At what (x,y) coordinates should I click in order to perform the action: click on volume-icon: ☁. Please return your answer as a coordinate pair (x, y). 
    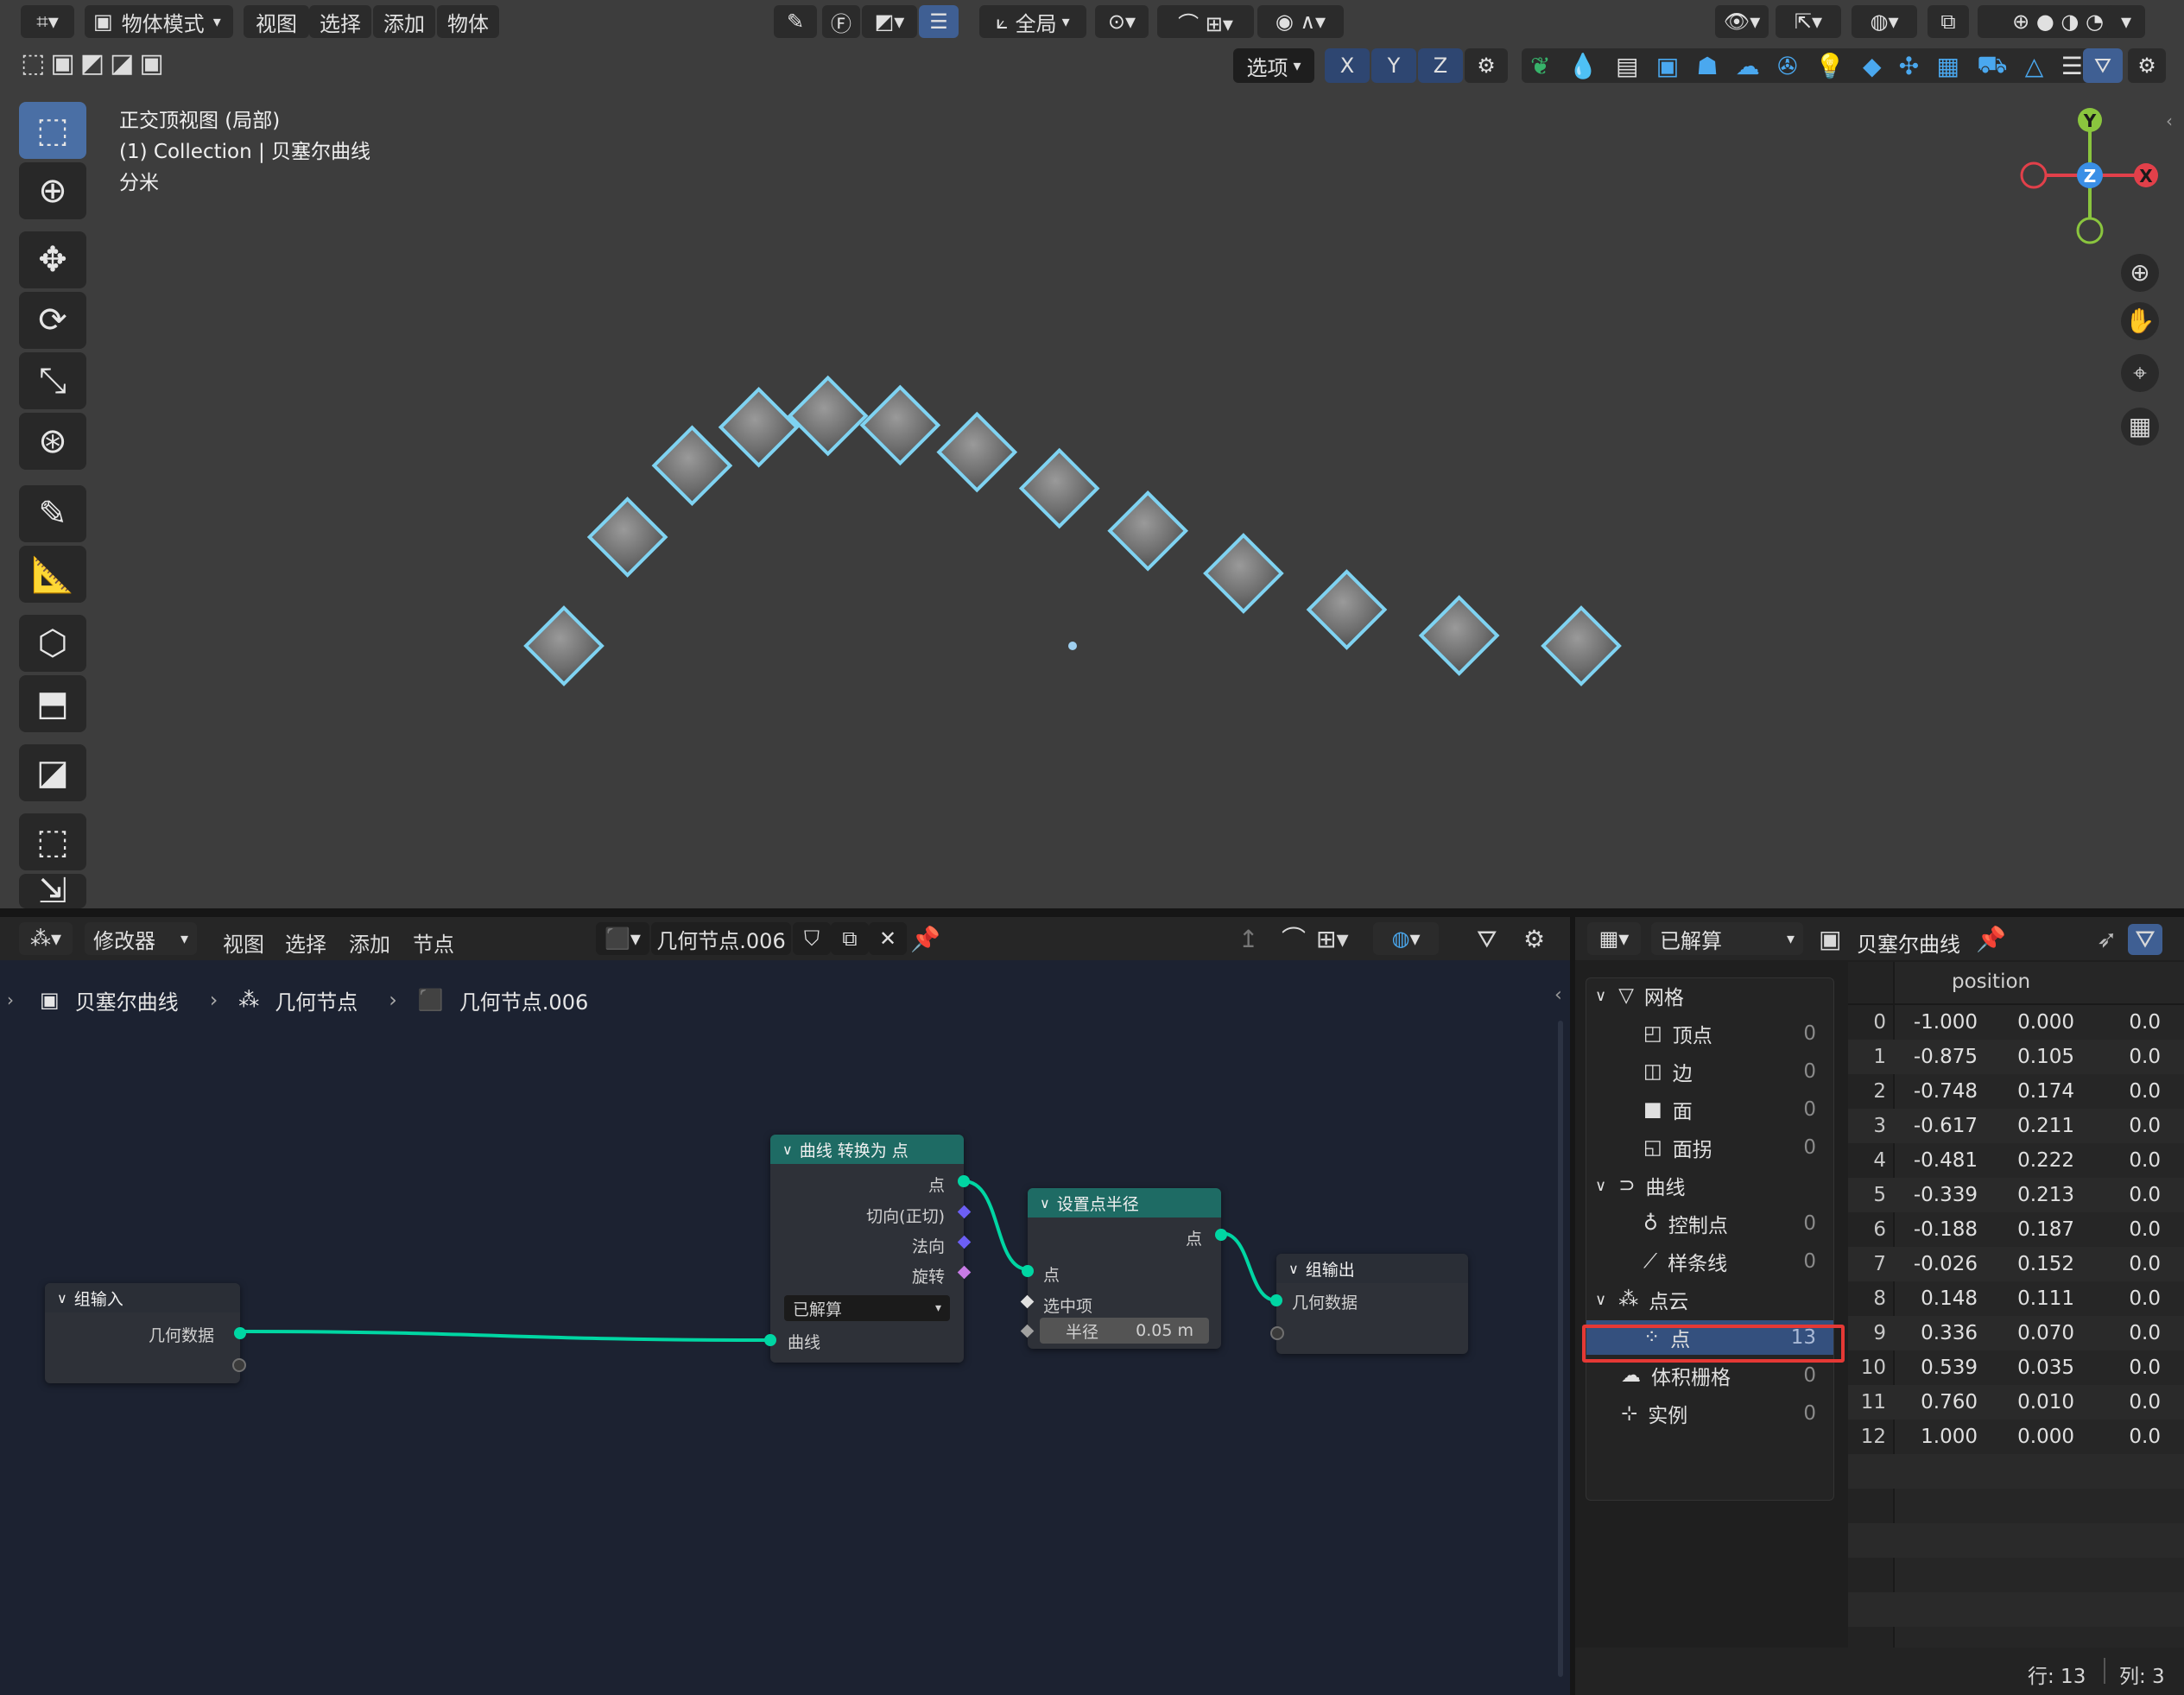
    Looking at the image, I should click on (1631, 1375).